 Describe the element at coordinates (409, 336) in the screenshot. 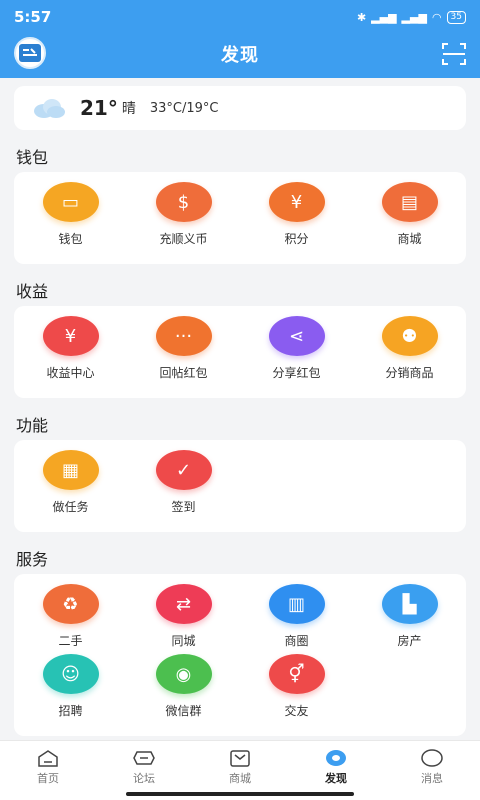

I see `group-icon: ⚉` at that location.